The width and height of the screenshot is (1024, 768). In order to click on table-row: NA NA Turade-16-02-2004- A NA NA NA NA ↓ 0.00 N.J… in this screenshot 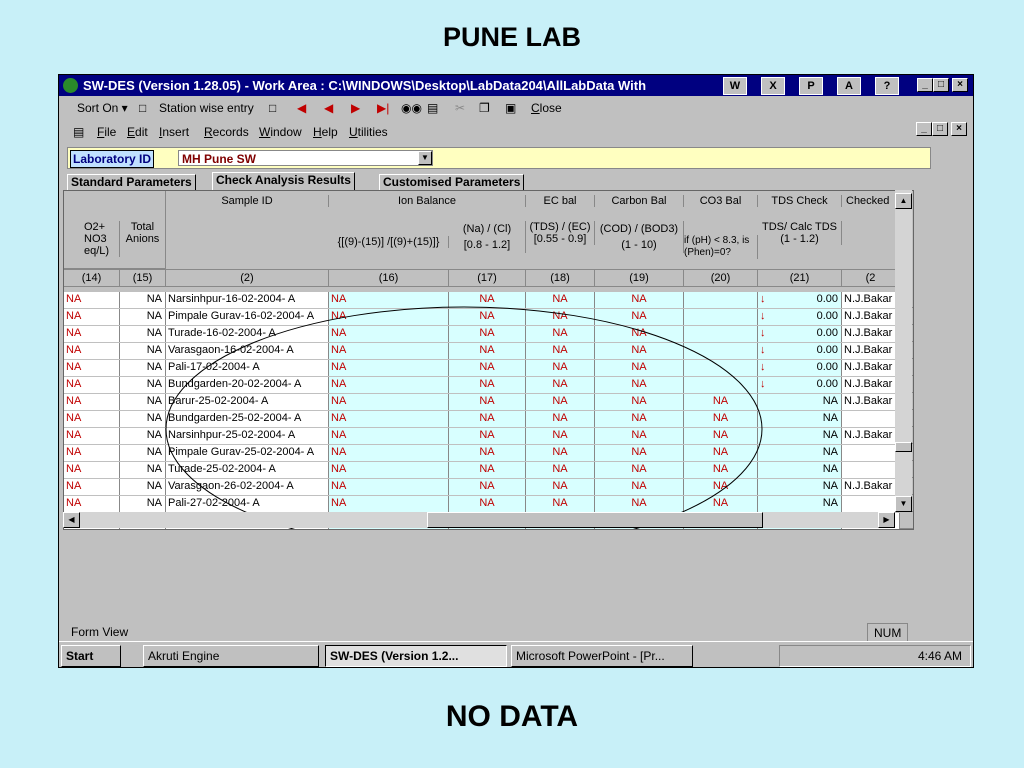, I will do `click(488, 334)`.